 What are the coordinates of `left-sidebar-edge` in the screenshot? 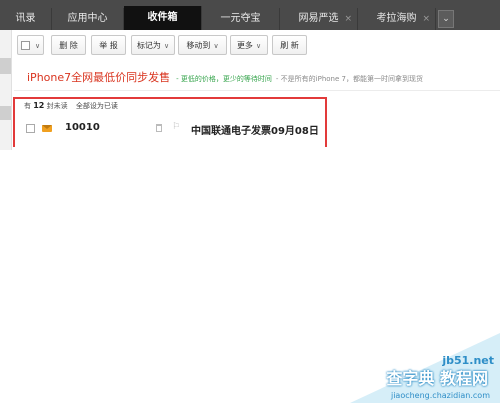 It's located at (6, 90).